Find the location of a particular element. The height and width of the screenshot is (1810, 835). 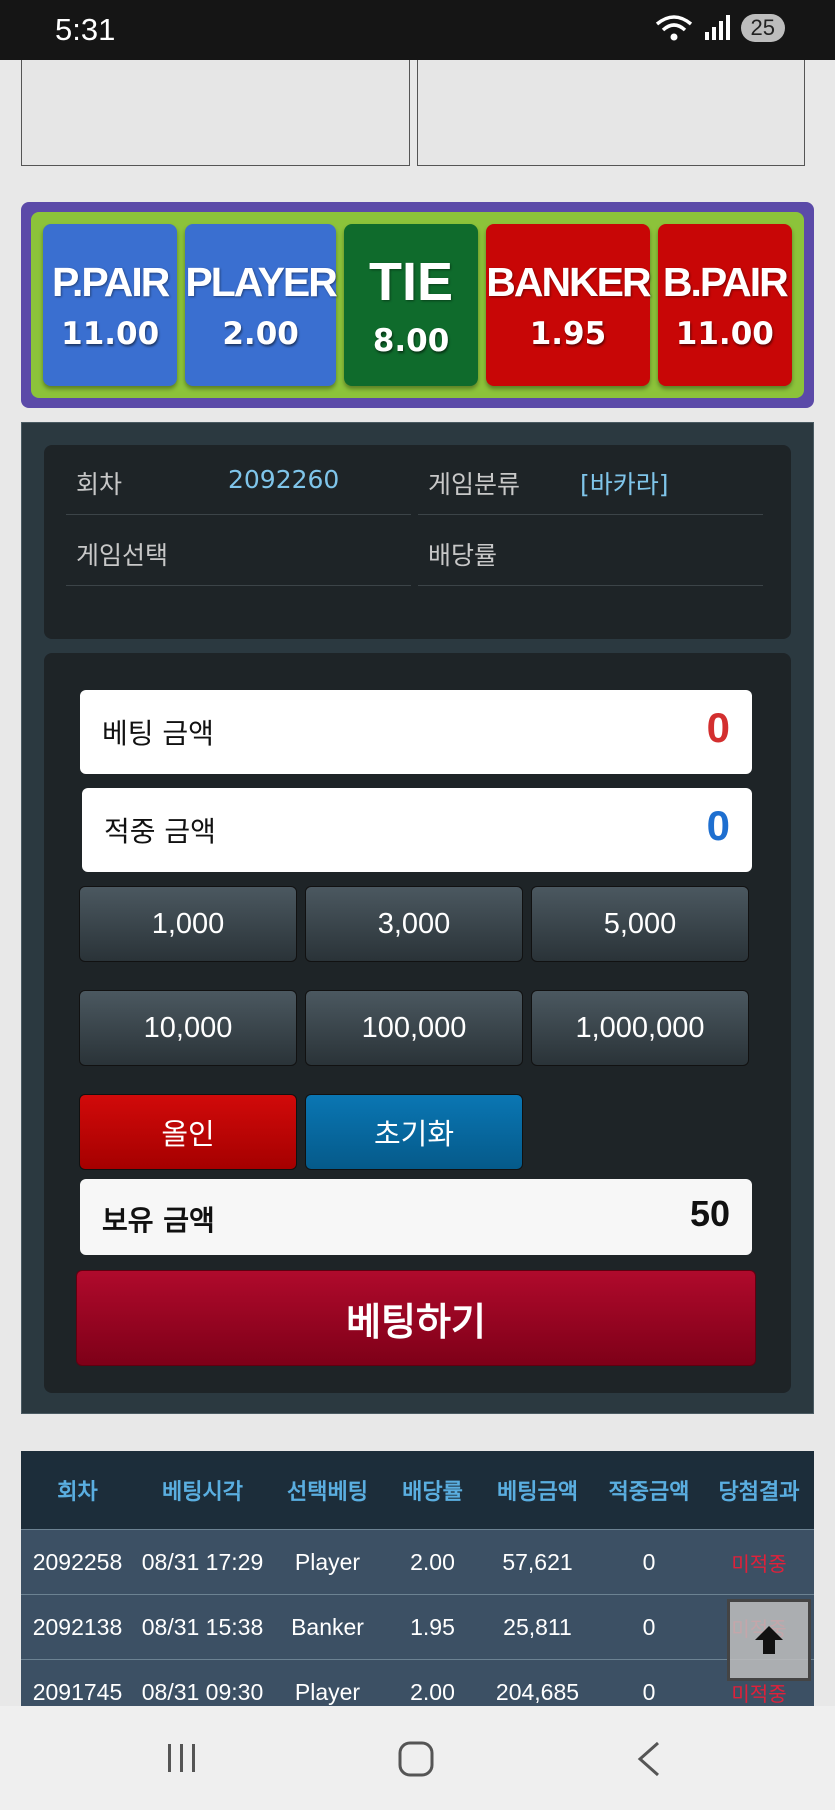

bet-option-odd: 2.00 is located at coordinates (260, 333).